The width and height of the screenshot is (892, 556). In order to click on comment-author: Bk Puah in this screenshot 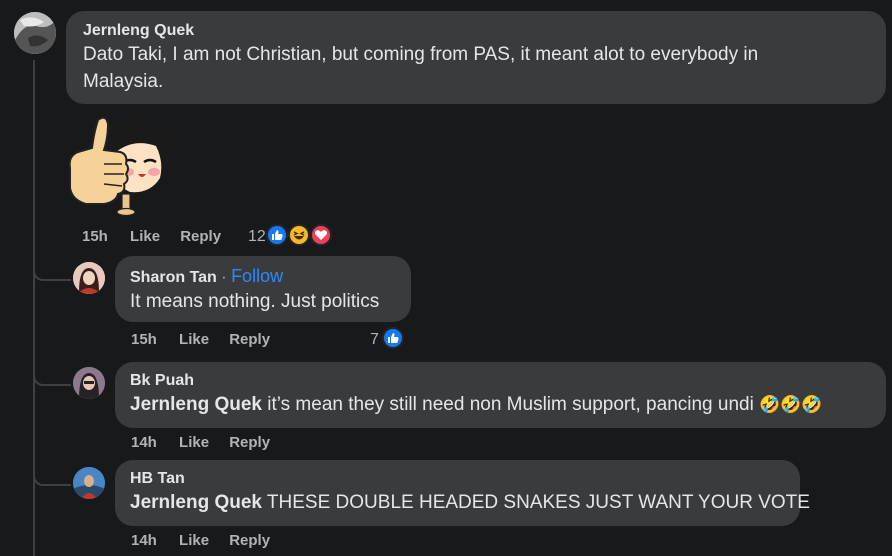, I will do `click(500, 381)`.